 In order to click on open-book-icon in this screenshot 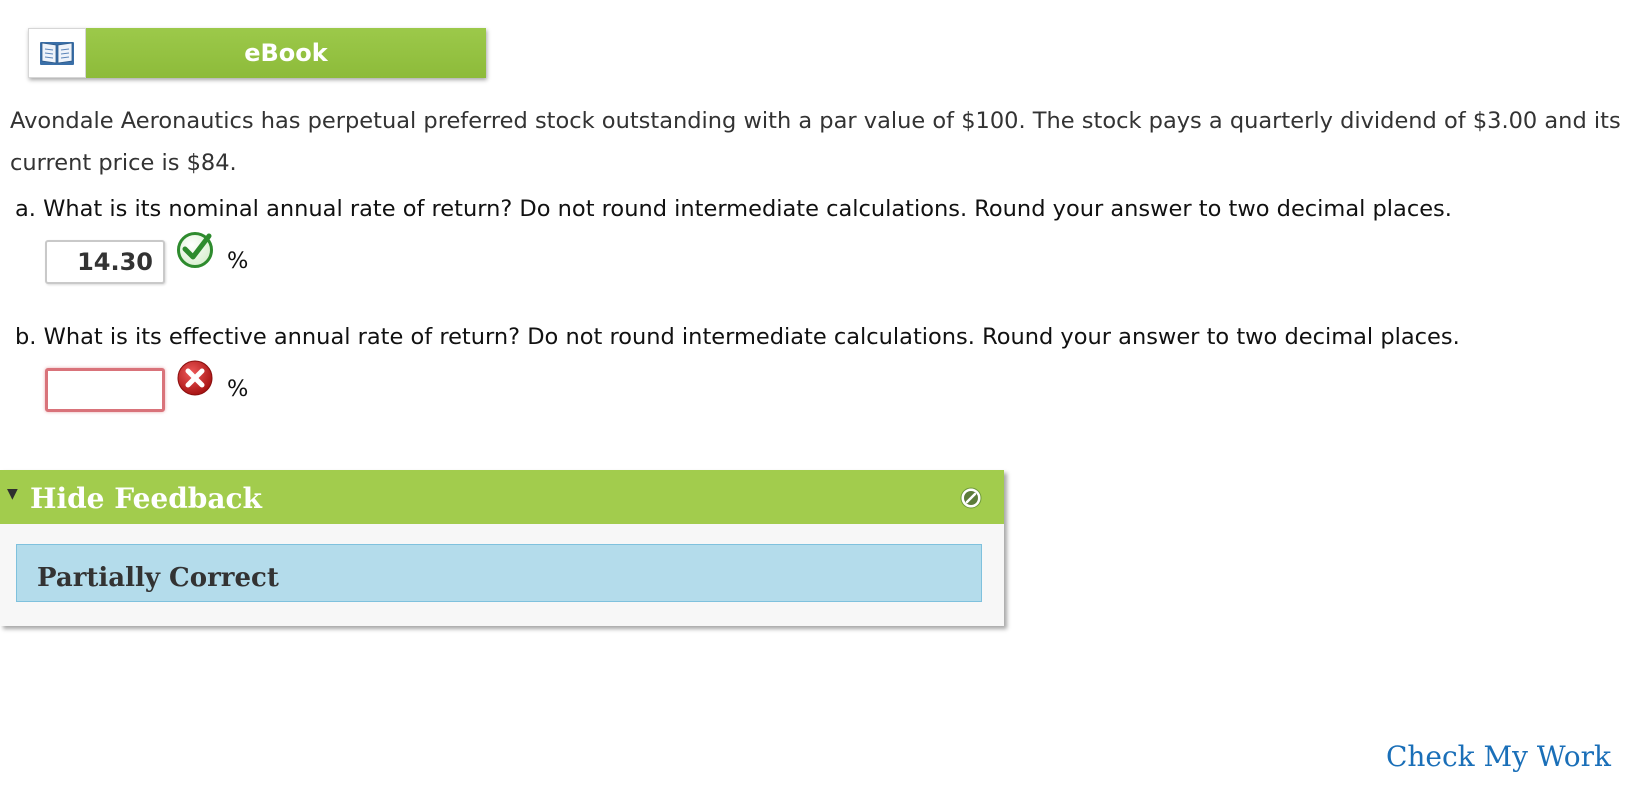, I will do `click(57, 53)`.